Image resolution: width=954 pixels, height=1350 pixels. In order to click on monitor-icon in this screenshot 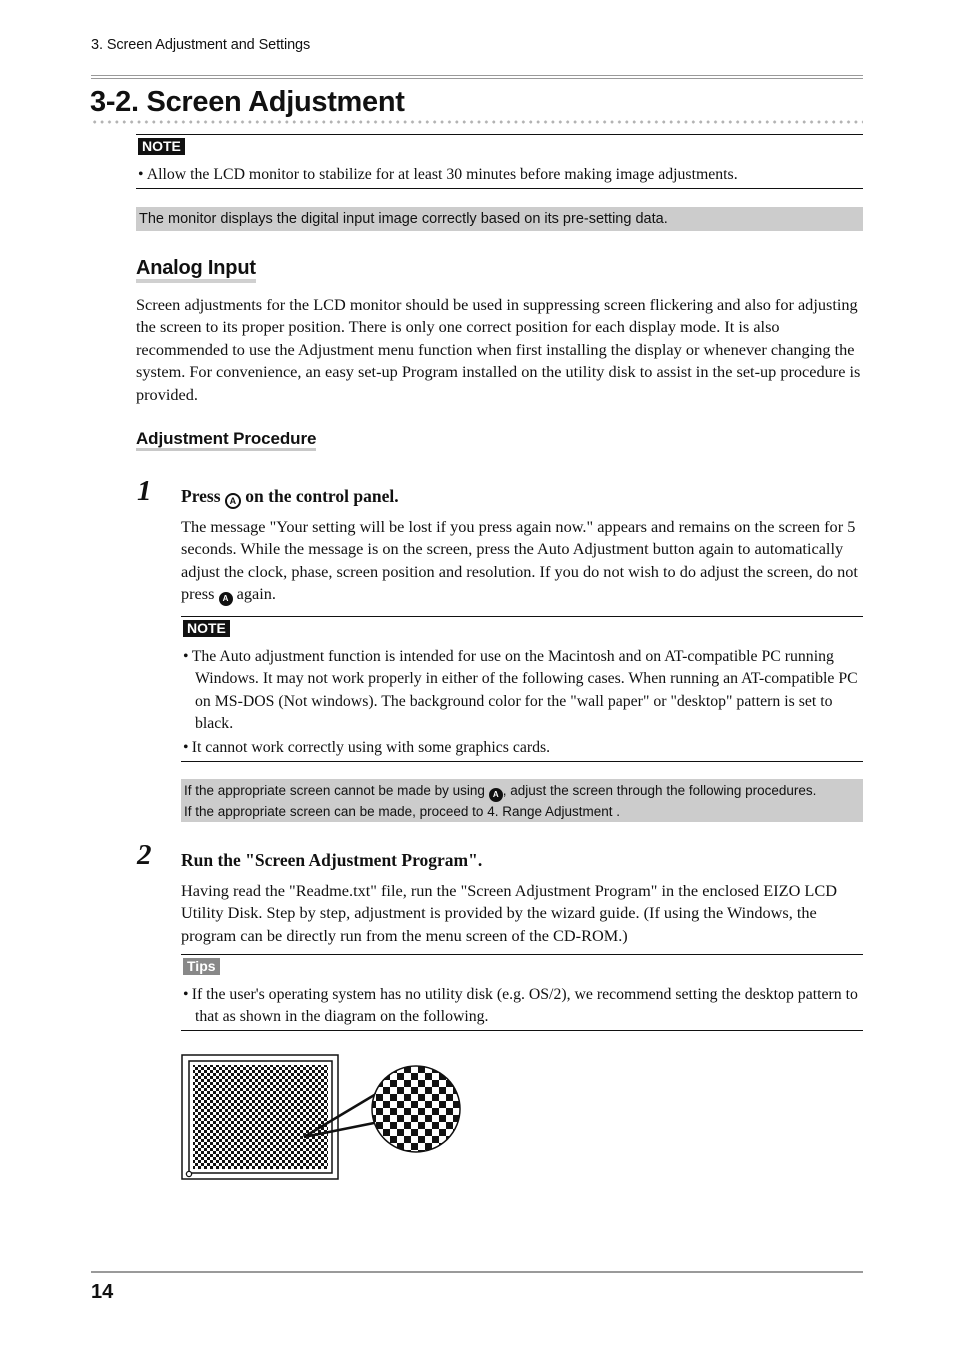, I will do `click(260, 1117)`.